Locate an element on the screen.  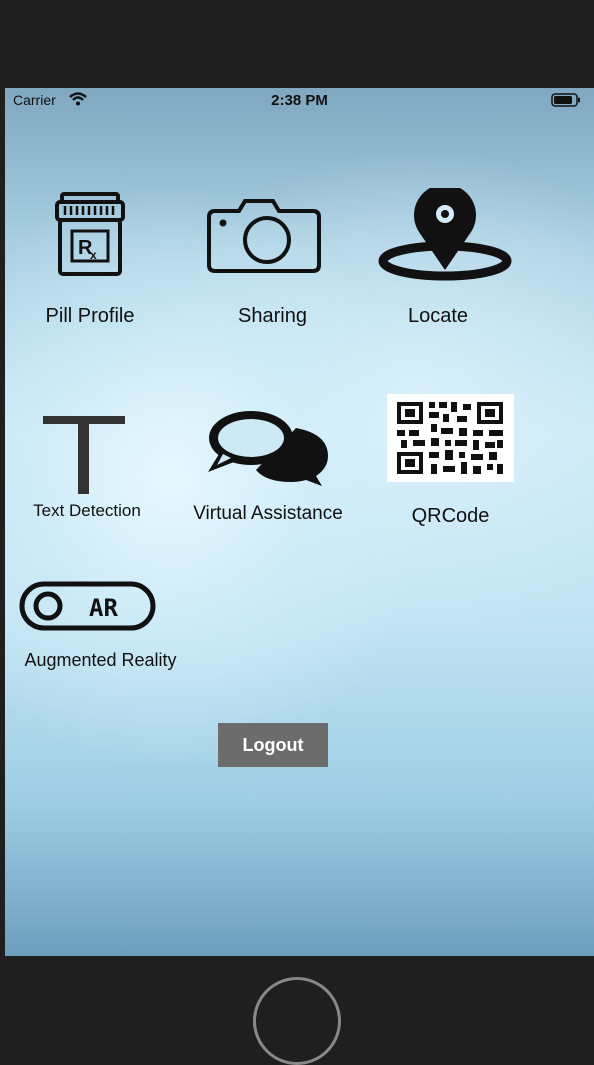
svg-text: x is located at coordinates (93, 255).